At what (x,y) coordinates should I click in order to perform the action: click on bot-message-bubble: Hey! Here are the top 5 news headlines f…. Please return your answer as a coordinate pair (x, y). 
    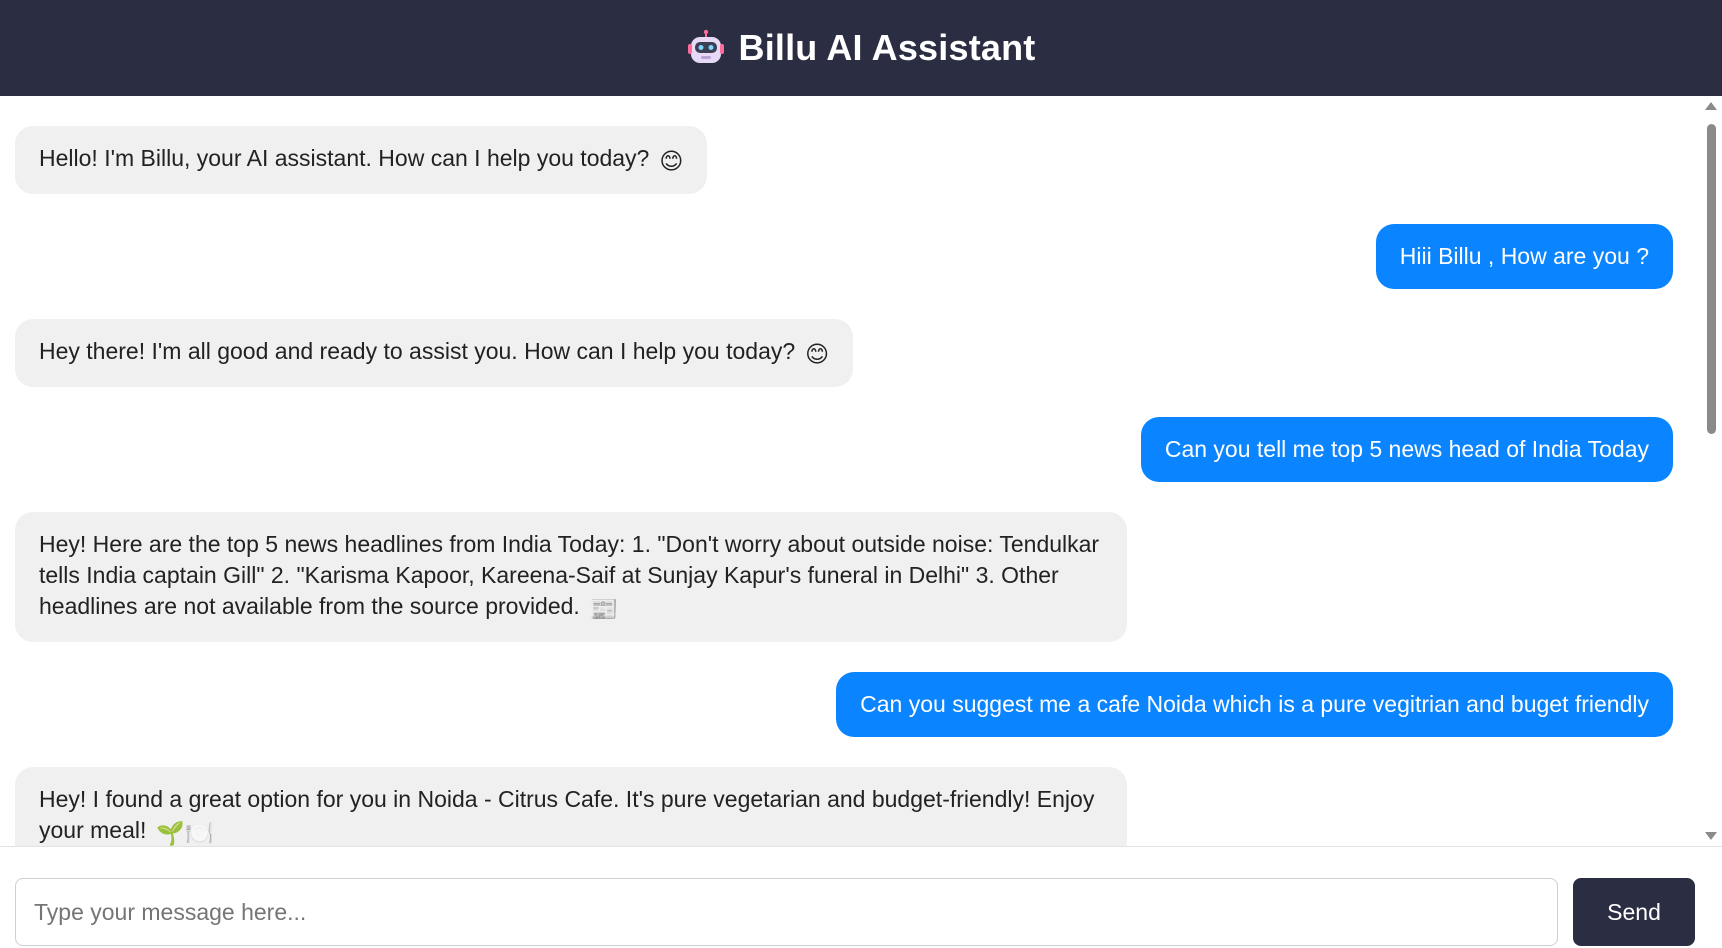
    Looking at the image, I should click on (571, 577).